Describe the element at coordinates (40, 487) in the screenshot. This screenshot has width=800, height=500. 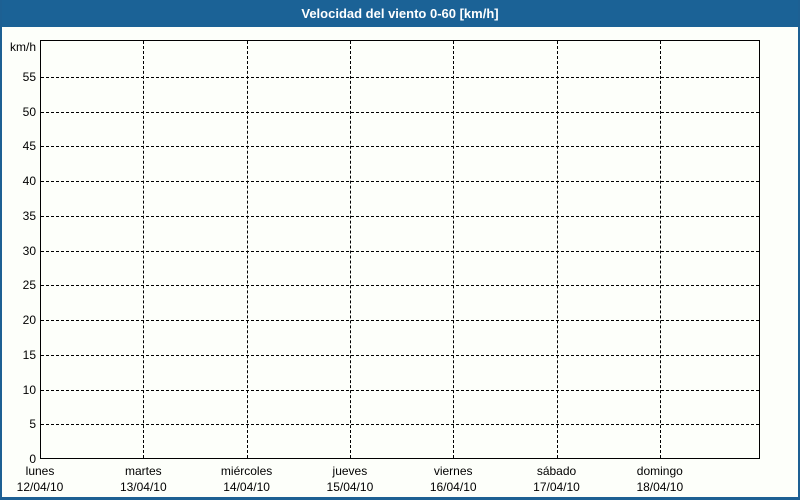
I see `x-date-label-lunes: 12/04/10` at that location.